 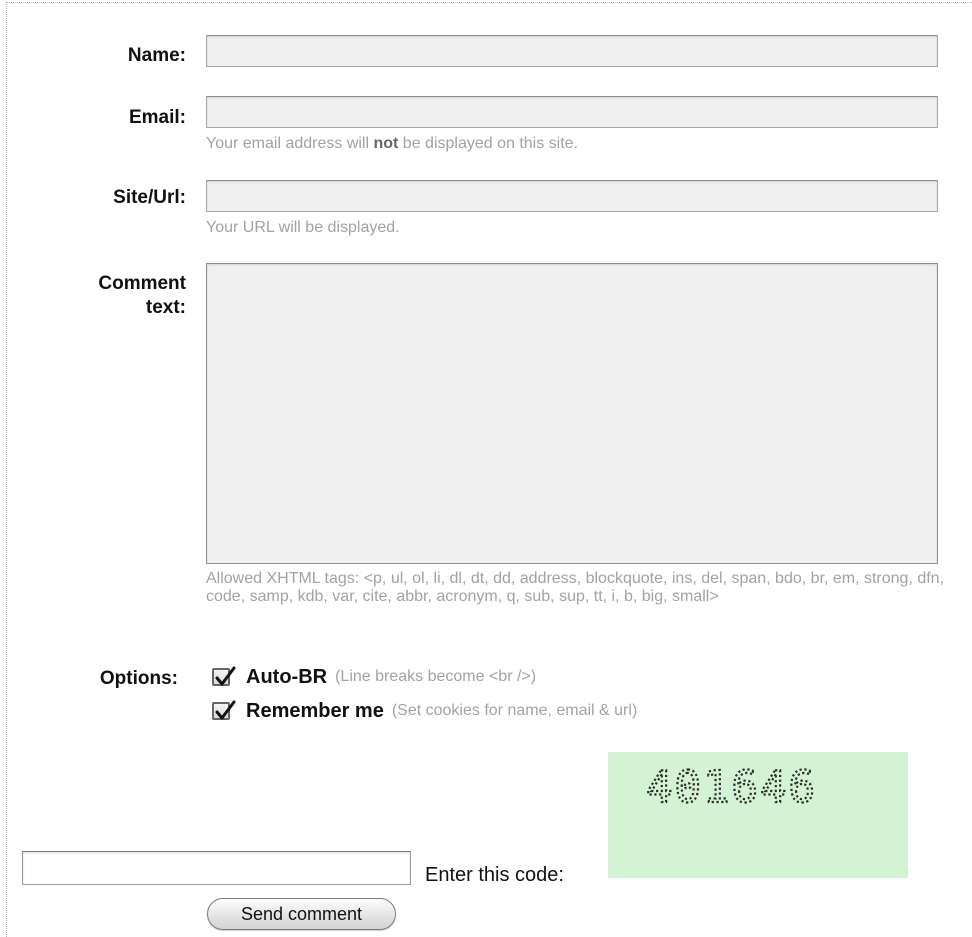 What do you see at coordinates (436, 676) in the screenshot?
I see `auto-br-hint: (Line breaks become <br />)` at bounding box center [436, 676].